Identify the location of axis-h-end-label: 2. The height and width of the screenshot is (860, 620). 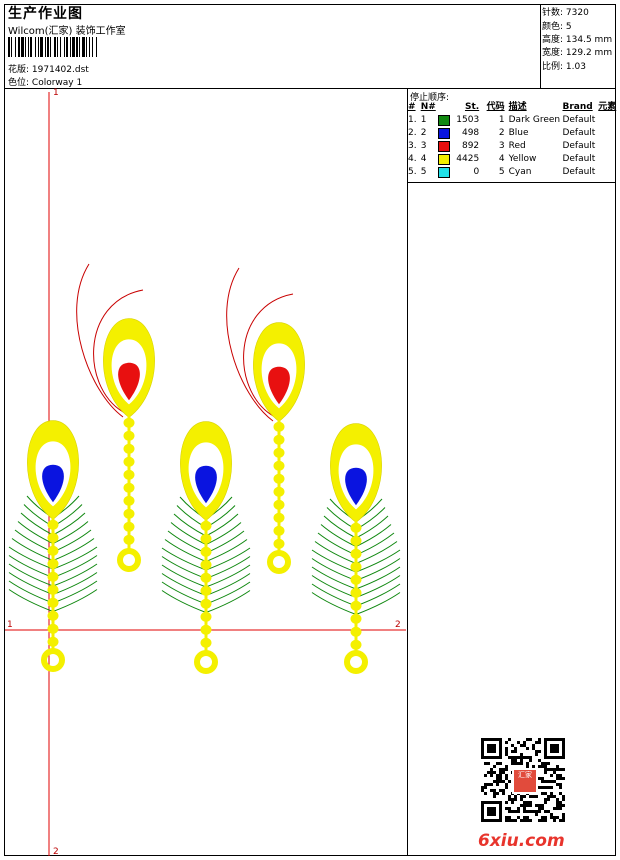
(398, 625).